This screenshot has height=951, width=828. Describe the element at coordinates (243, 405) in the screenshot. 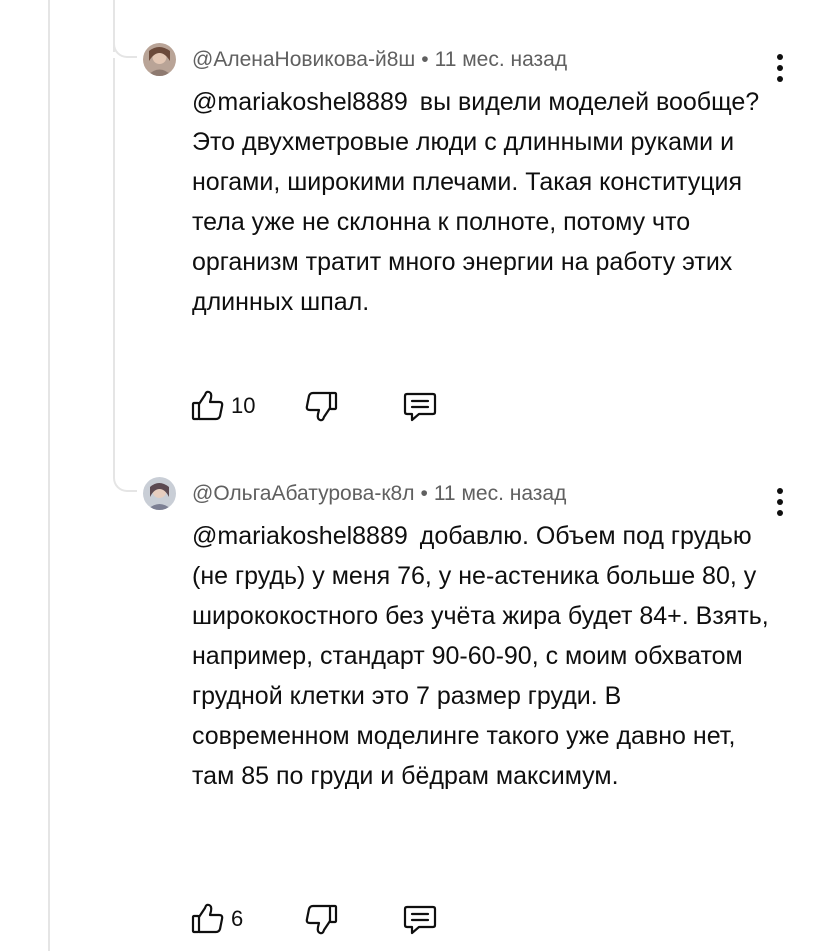

I see `like-count: 10` at that location.